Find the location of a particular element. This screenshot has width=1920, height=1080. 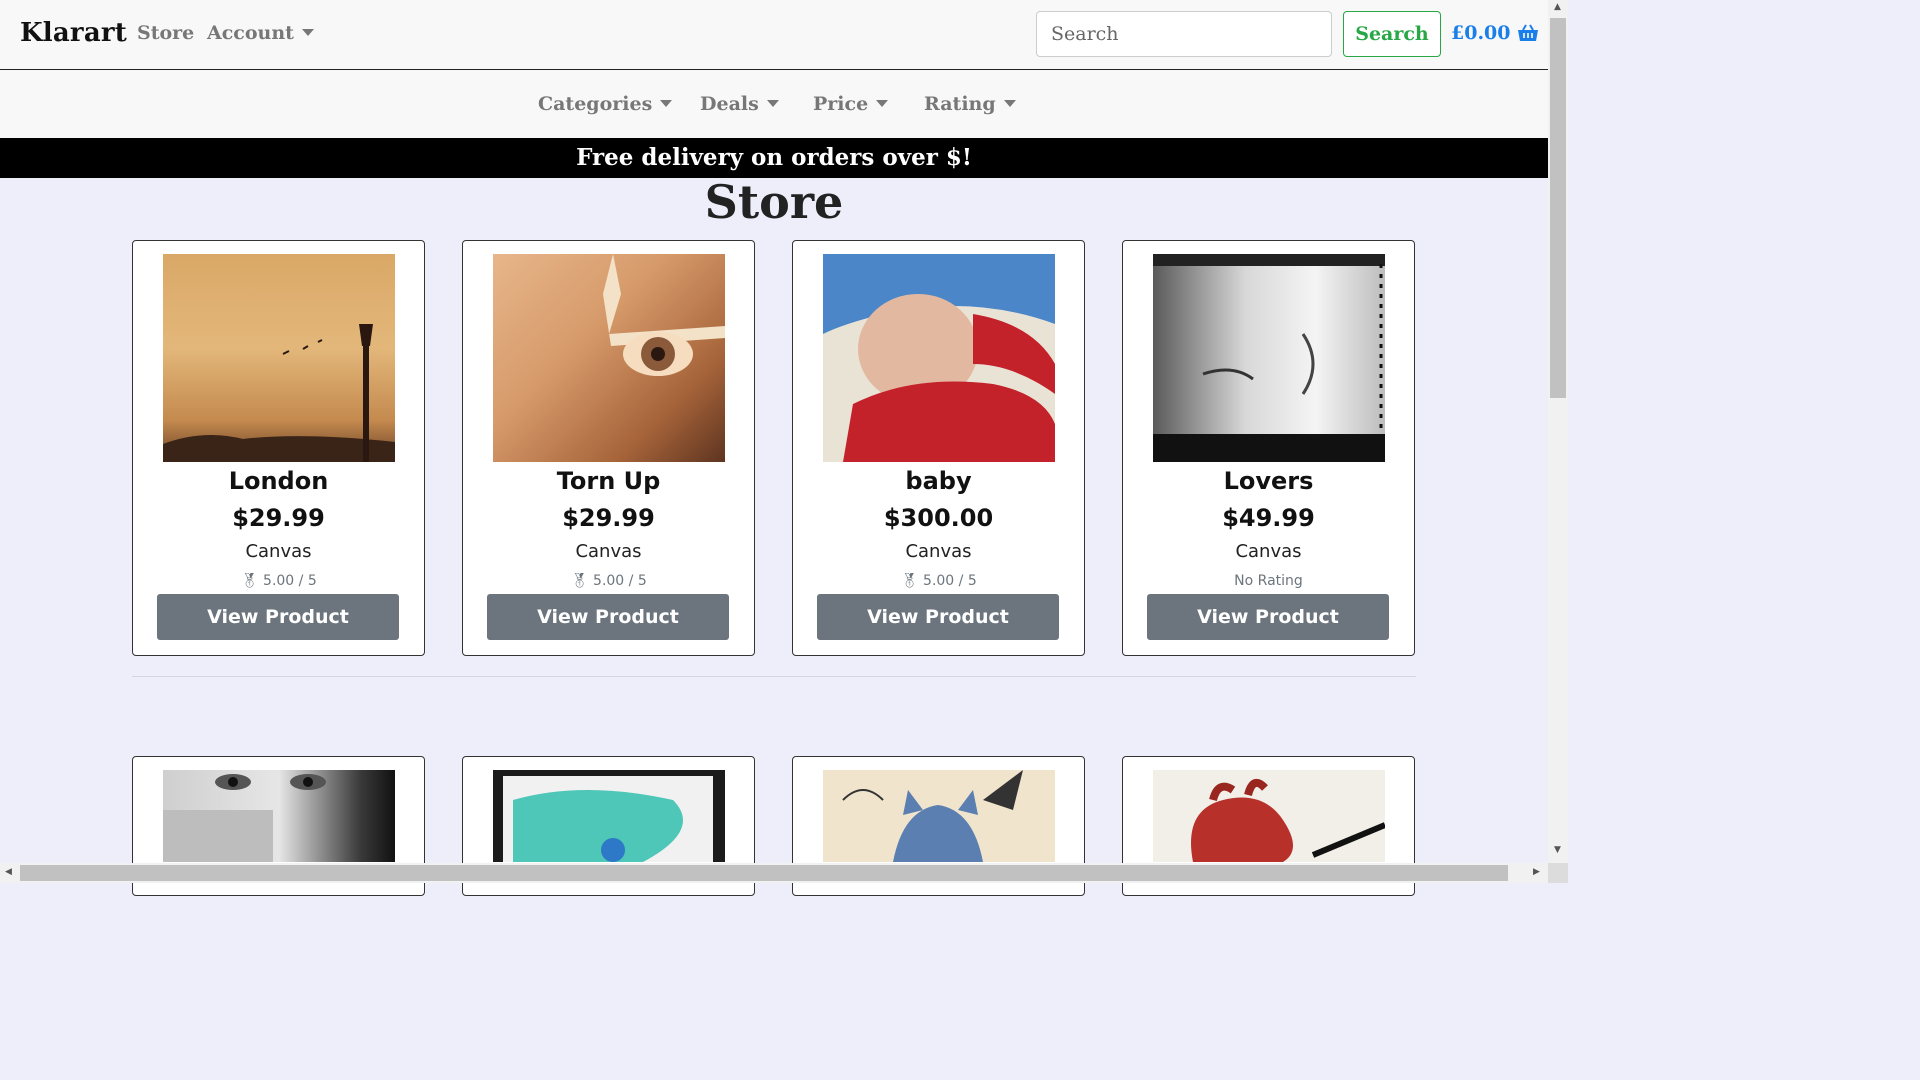

page-title: Store is located at coordinates (774, 202).